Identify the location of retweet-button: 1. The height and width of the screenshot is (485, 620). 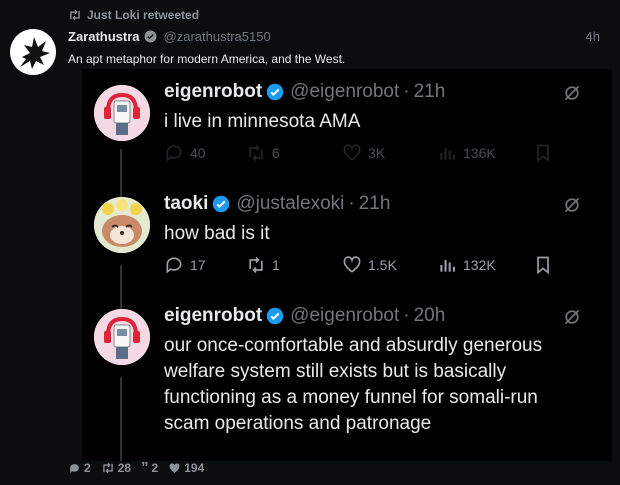
(294, 265).